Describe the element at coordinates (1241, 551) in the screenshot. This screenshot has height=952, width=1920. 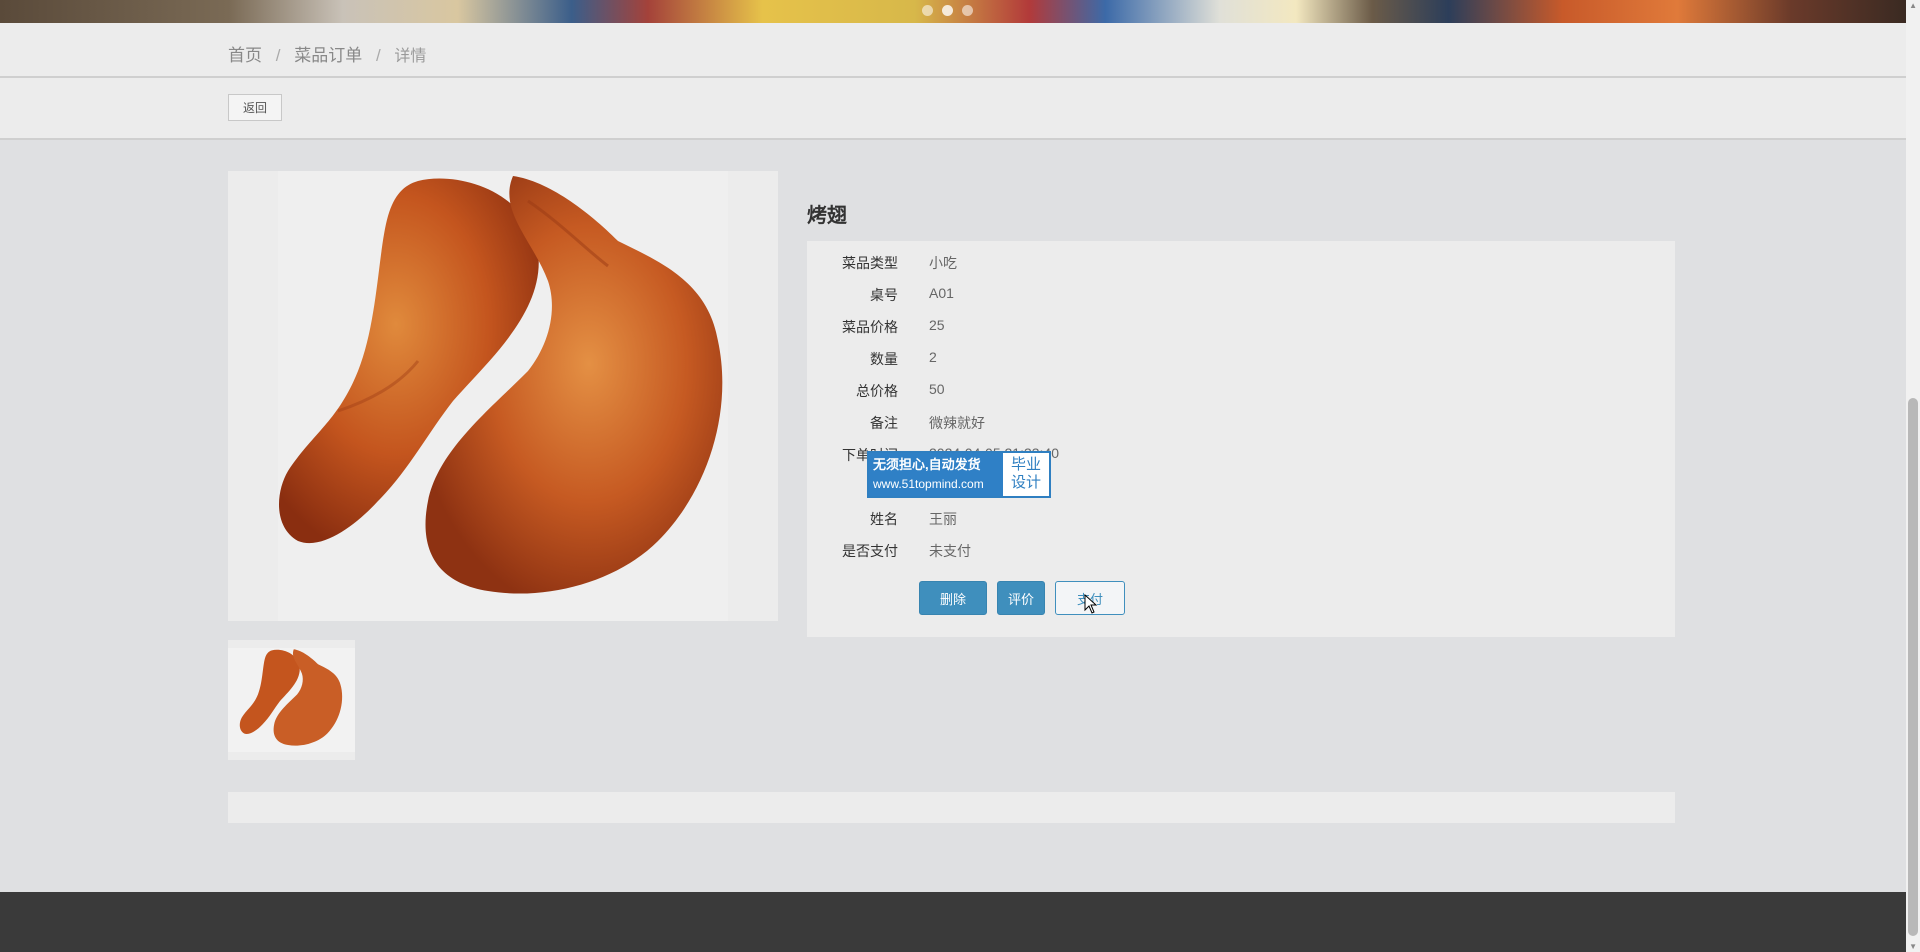
I see `detail-row: 是否支付 未支付` at that location.